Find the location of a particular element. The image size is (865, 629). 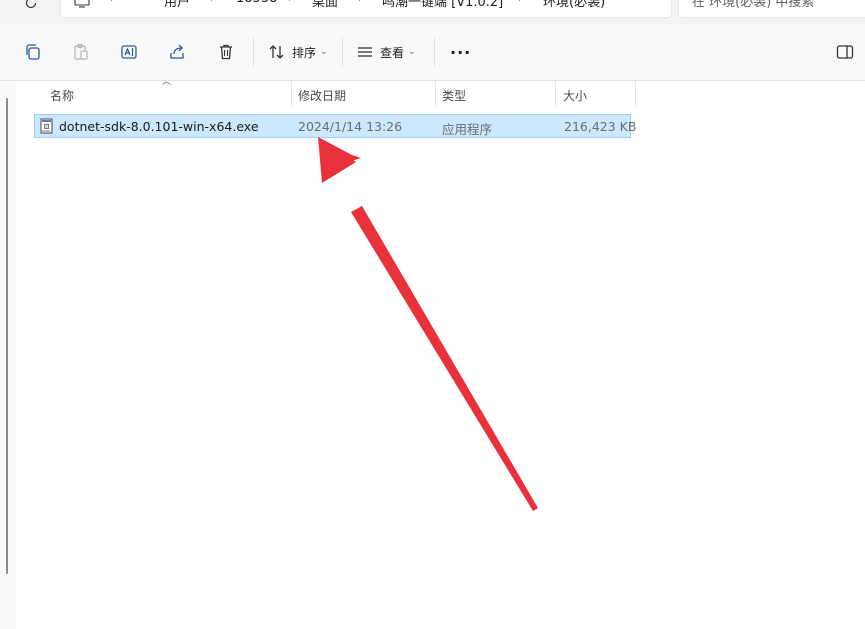

refresh-icon is located at coordinates (31, 4).